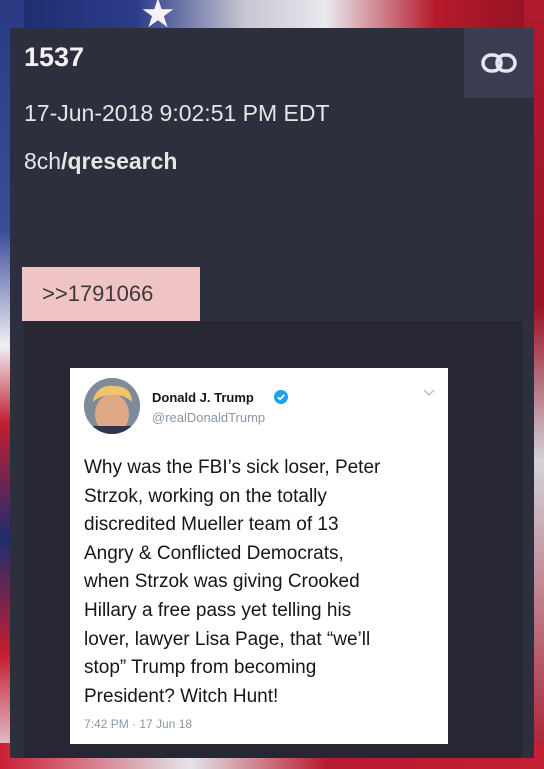  Describe the element at coordinates (205, 496) in the screenshot. I see `tweet-text-line: Strzok, working on the totally` at that location.